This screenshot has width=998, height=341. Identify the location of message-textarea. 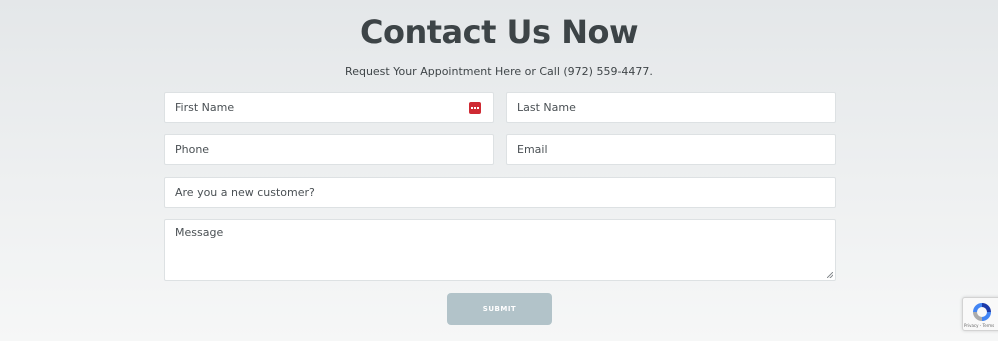
(500, 250).